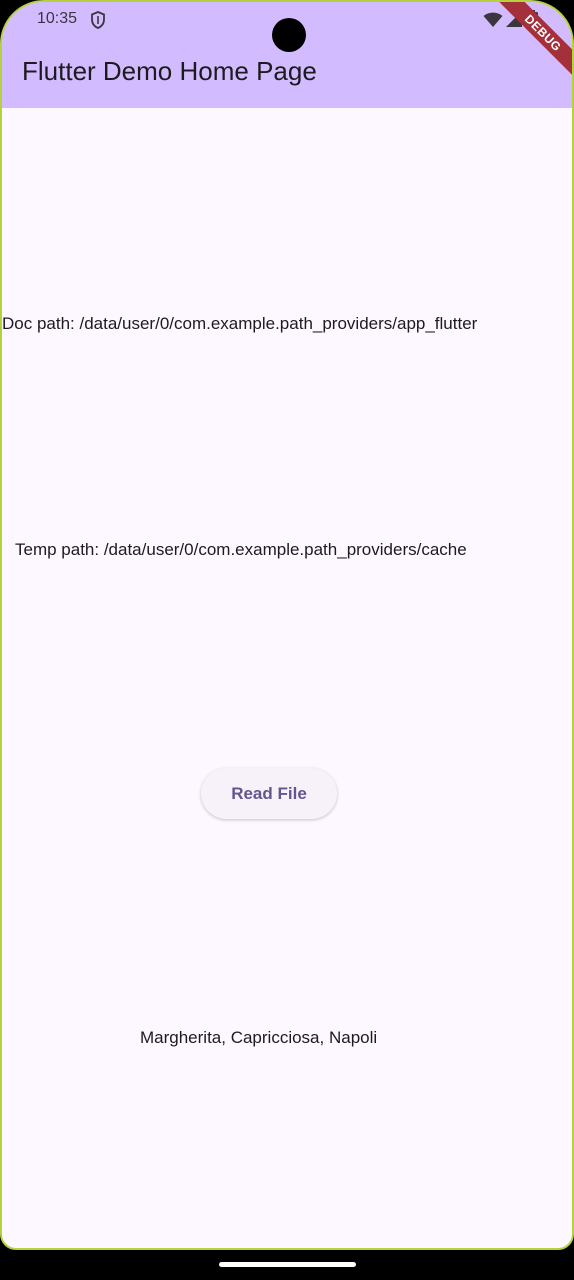 The image size is (574, 1280). Describe the element at coordinates (57, 18) in the screenshot. I see `status-time: 10:35` at that location.